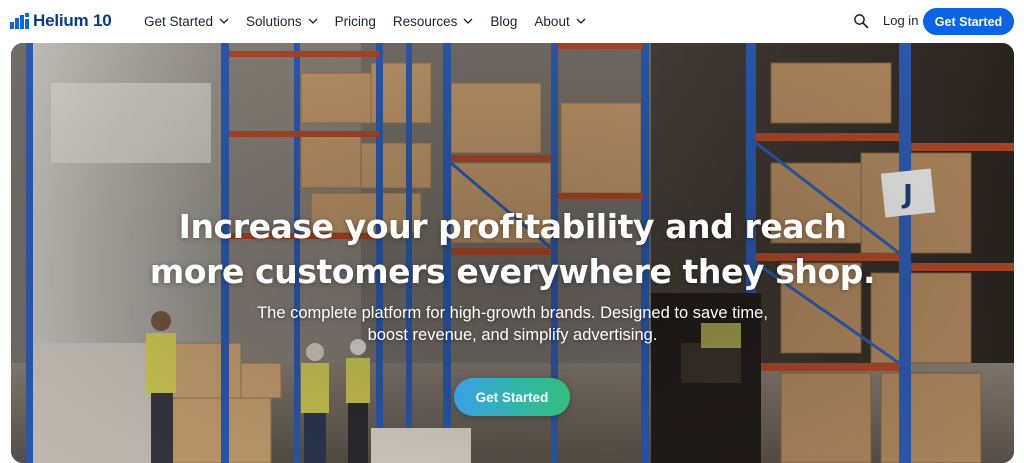  What do you see at coordinates (512, 397) in the screenshot?
I see `get-started-hero-button: Get Started` at bounding box center [512, 397].